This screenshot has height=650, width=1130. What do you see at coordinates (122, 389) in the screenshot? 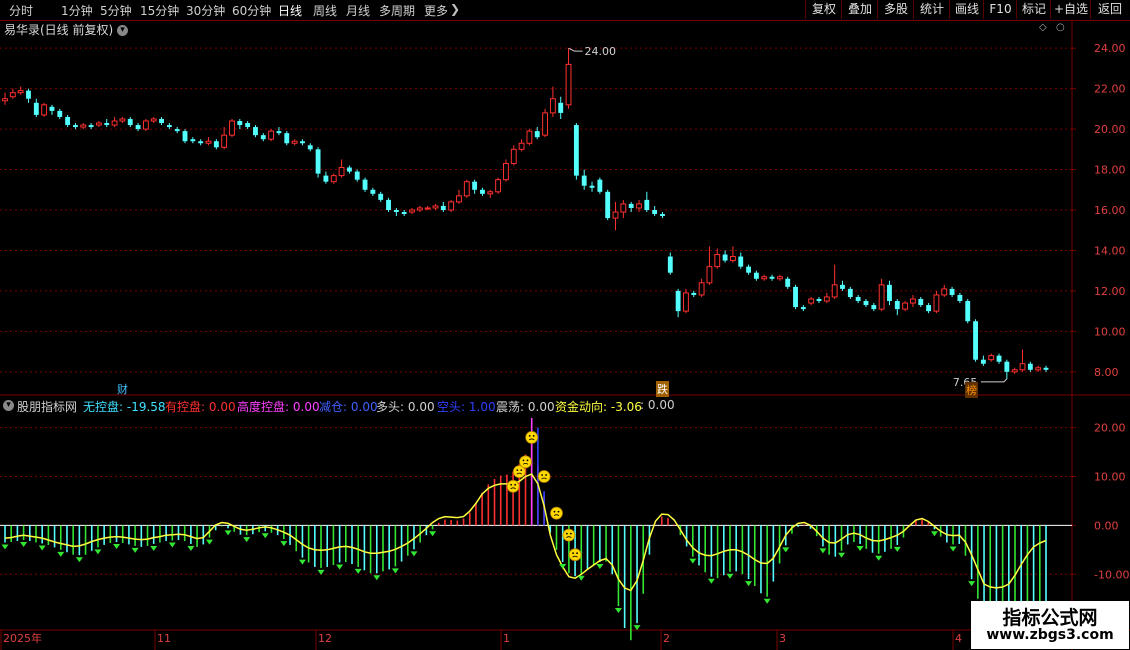
I see `event-marker-finance: 财` at bounding box center [122, 389].